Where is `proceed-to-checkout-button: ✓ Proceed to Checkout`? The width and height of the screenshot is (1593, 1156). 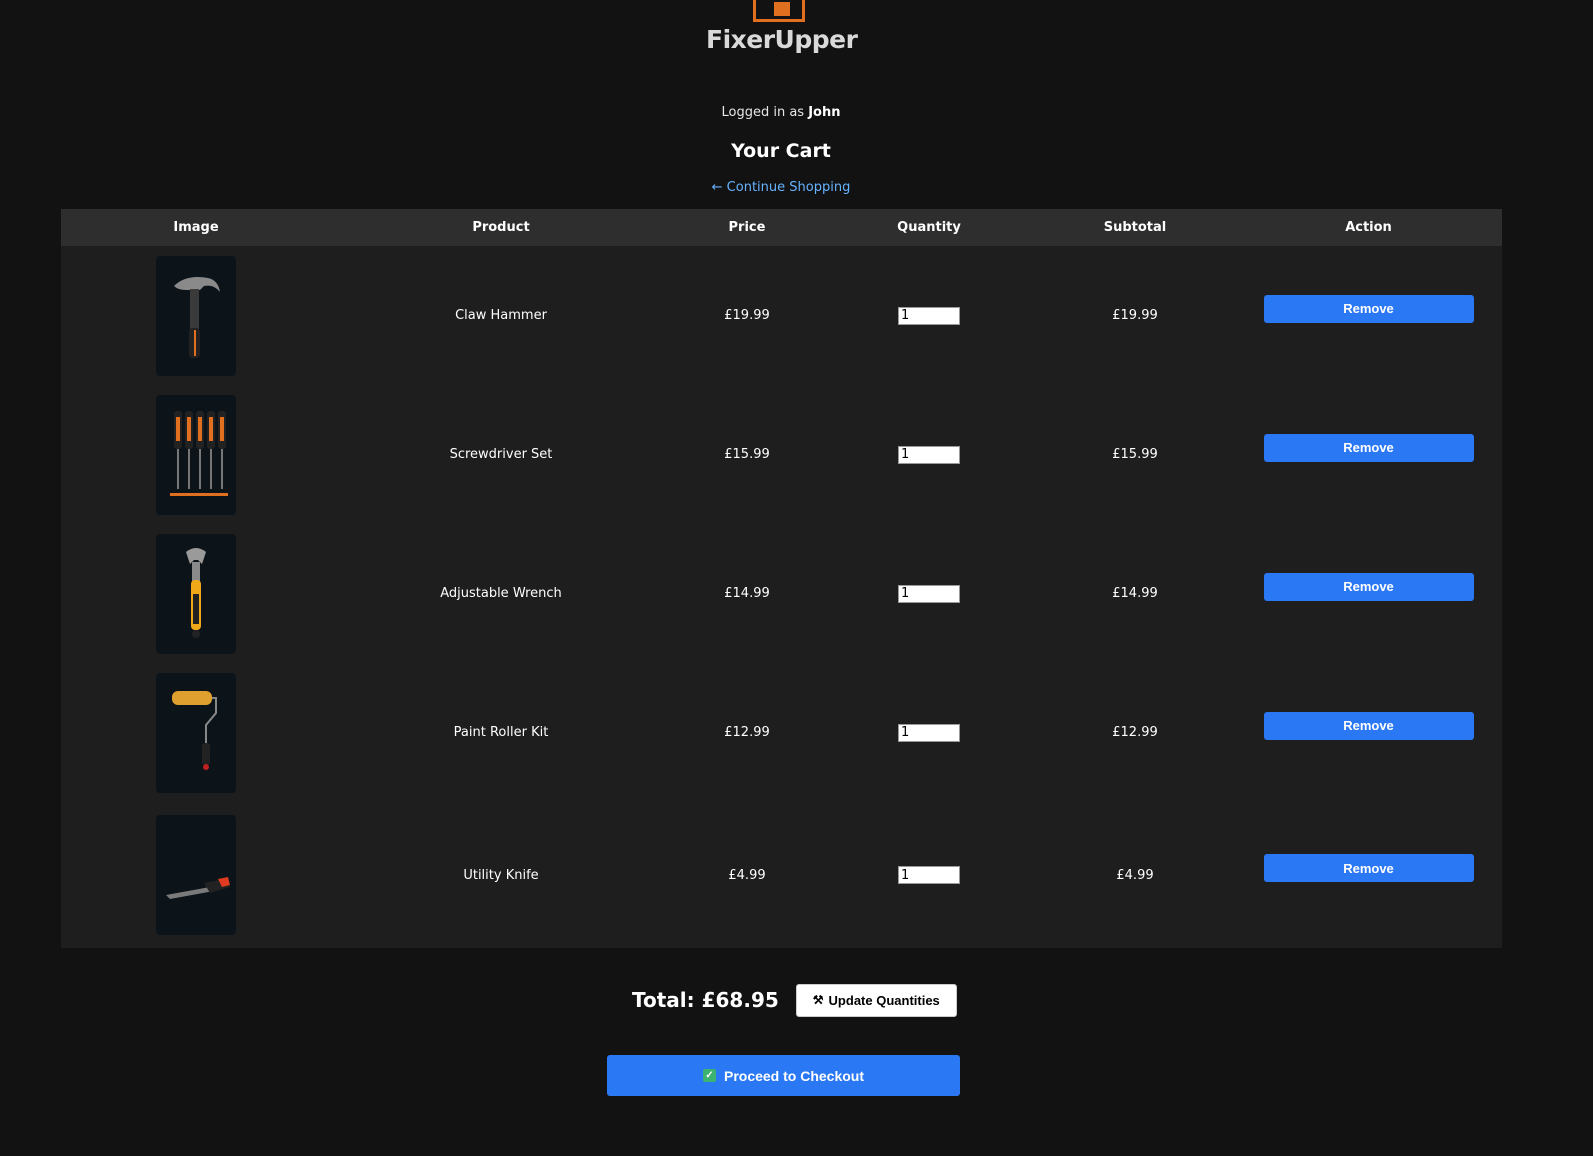
proceed-to-checkout-button: ✓ Proceed to Checkout is located at coordinates (783, 1075).